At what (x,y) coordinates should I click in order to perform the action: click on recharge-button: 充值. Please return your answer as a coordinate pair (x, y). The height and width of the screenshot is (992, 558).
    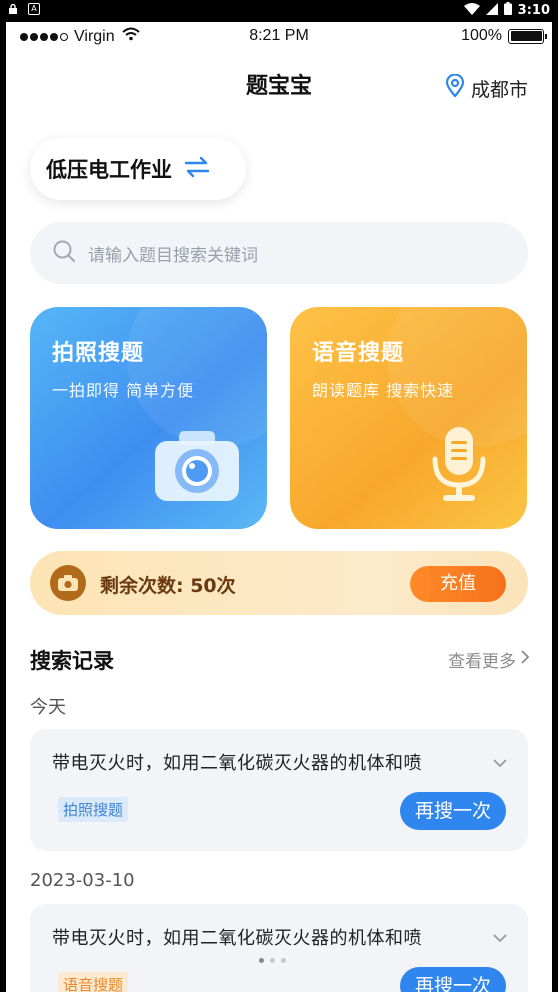
    Looking at the image, I should click on (458, 584).